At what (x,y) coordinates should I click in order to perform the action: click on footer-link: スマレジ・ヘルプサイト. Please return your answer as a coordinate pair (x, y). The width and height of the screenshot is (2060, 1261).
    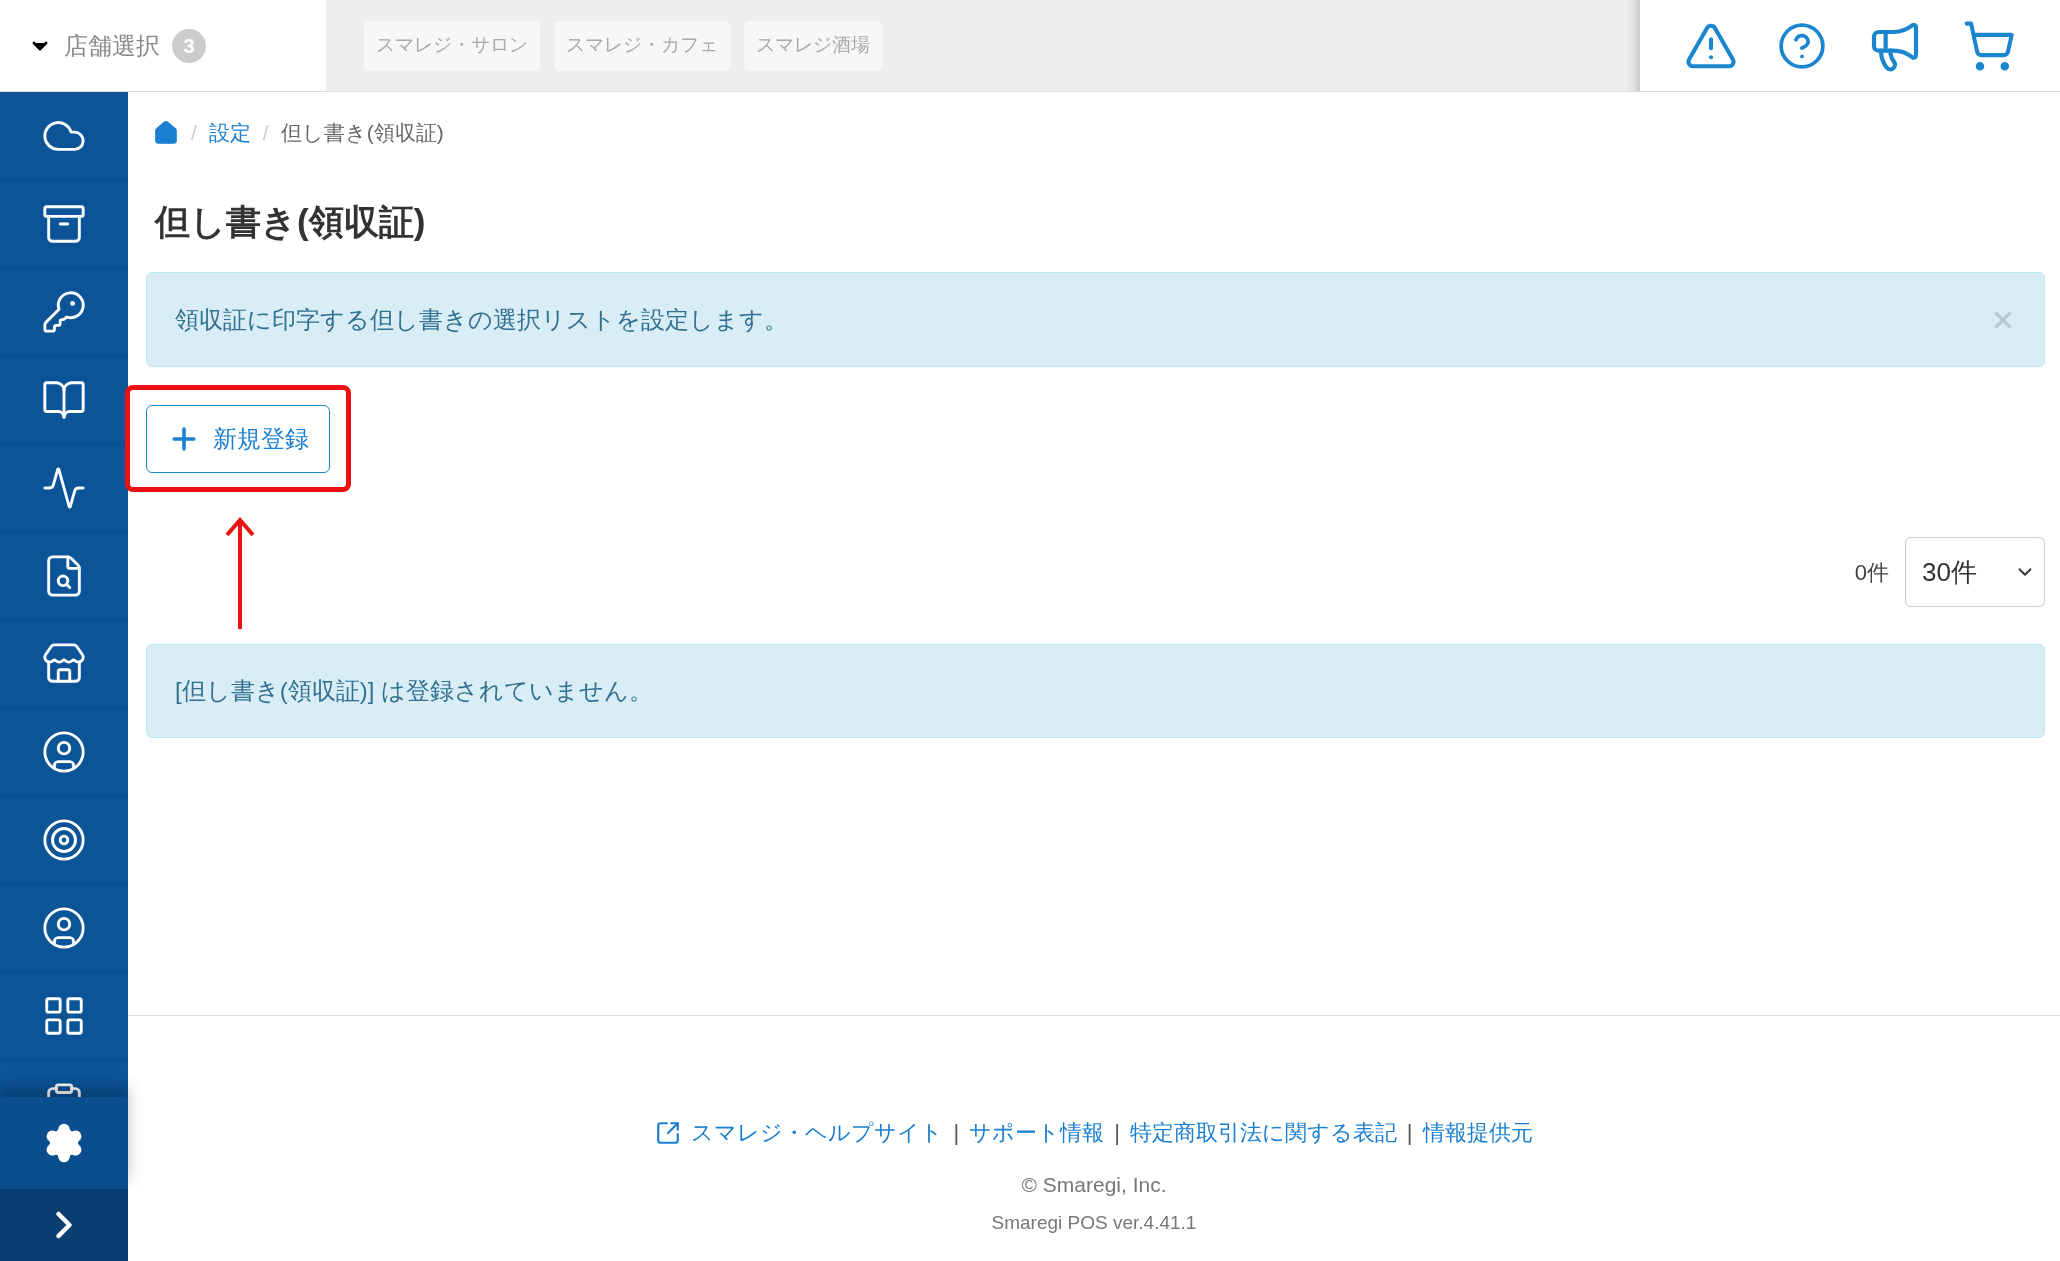
    Looking at the image, I should click on (817, 1132).